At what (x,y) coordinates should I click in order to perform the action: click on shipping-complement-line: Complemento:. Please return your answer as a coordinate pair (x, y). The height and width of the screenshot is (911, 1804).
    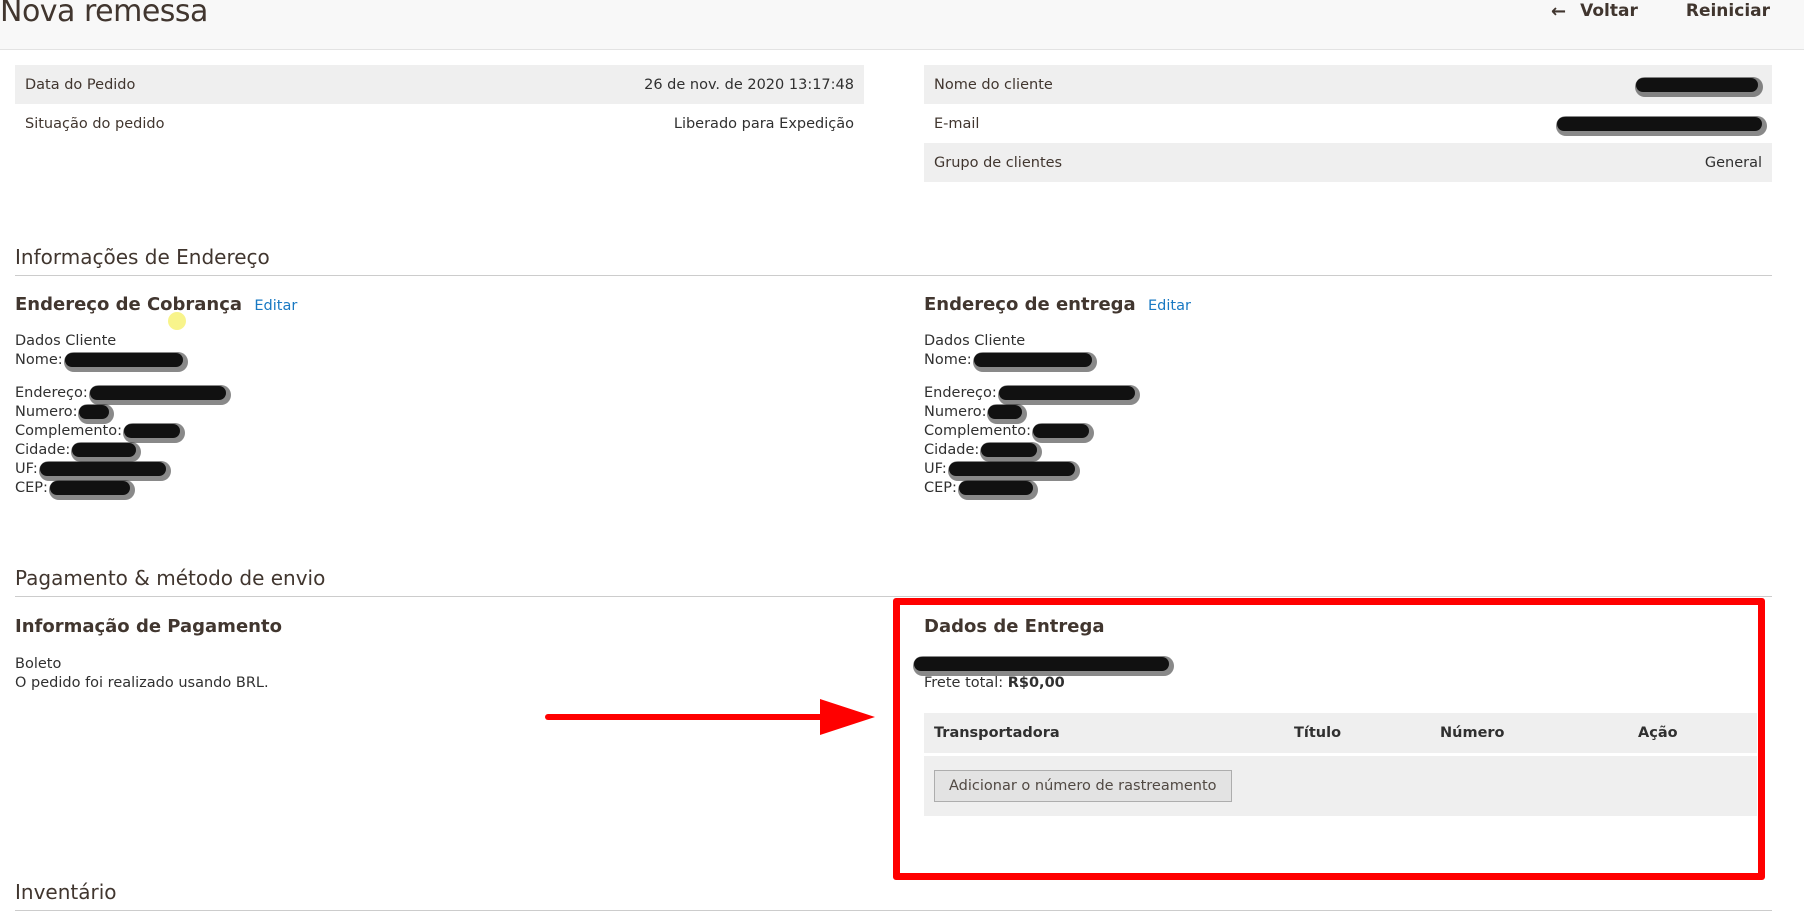
    Looking at the image, I should click on (1029, 431).